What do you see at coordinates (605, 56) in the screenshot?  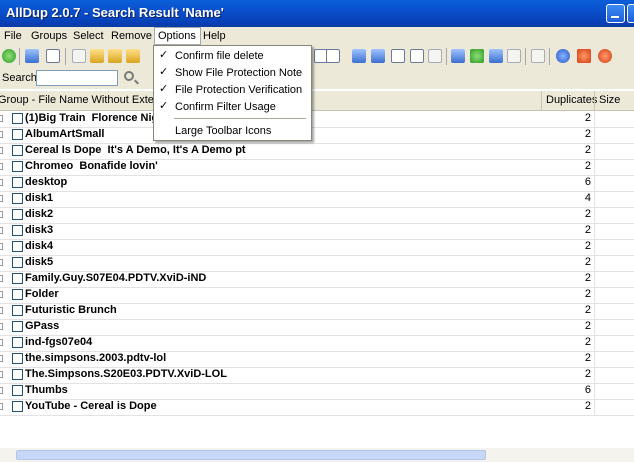 I see `exit-icon` at bounding box center [605, 56].